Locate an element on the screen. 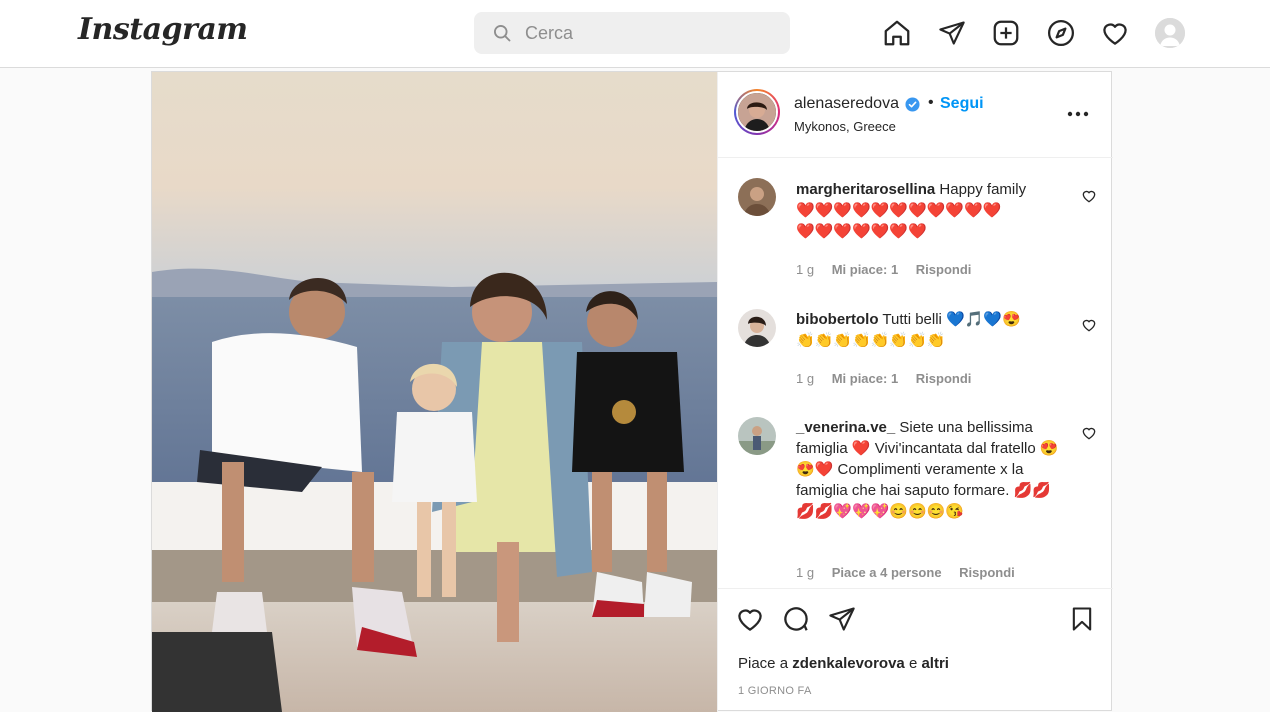 This screenshot has width=1270, height=712. follow-button: Segui is located at coordinates (962, 104).